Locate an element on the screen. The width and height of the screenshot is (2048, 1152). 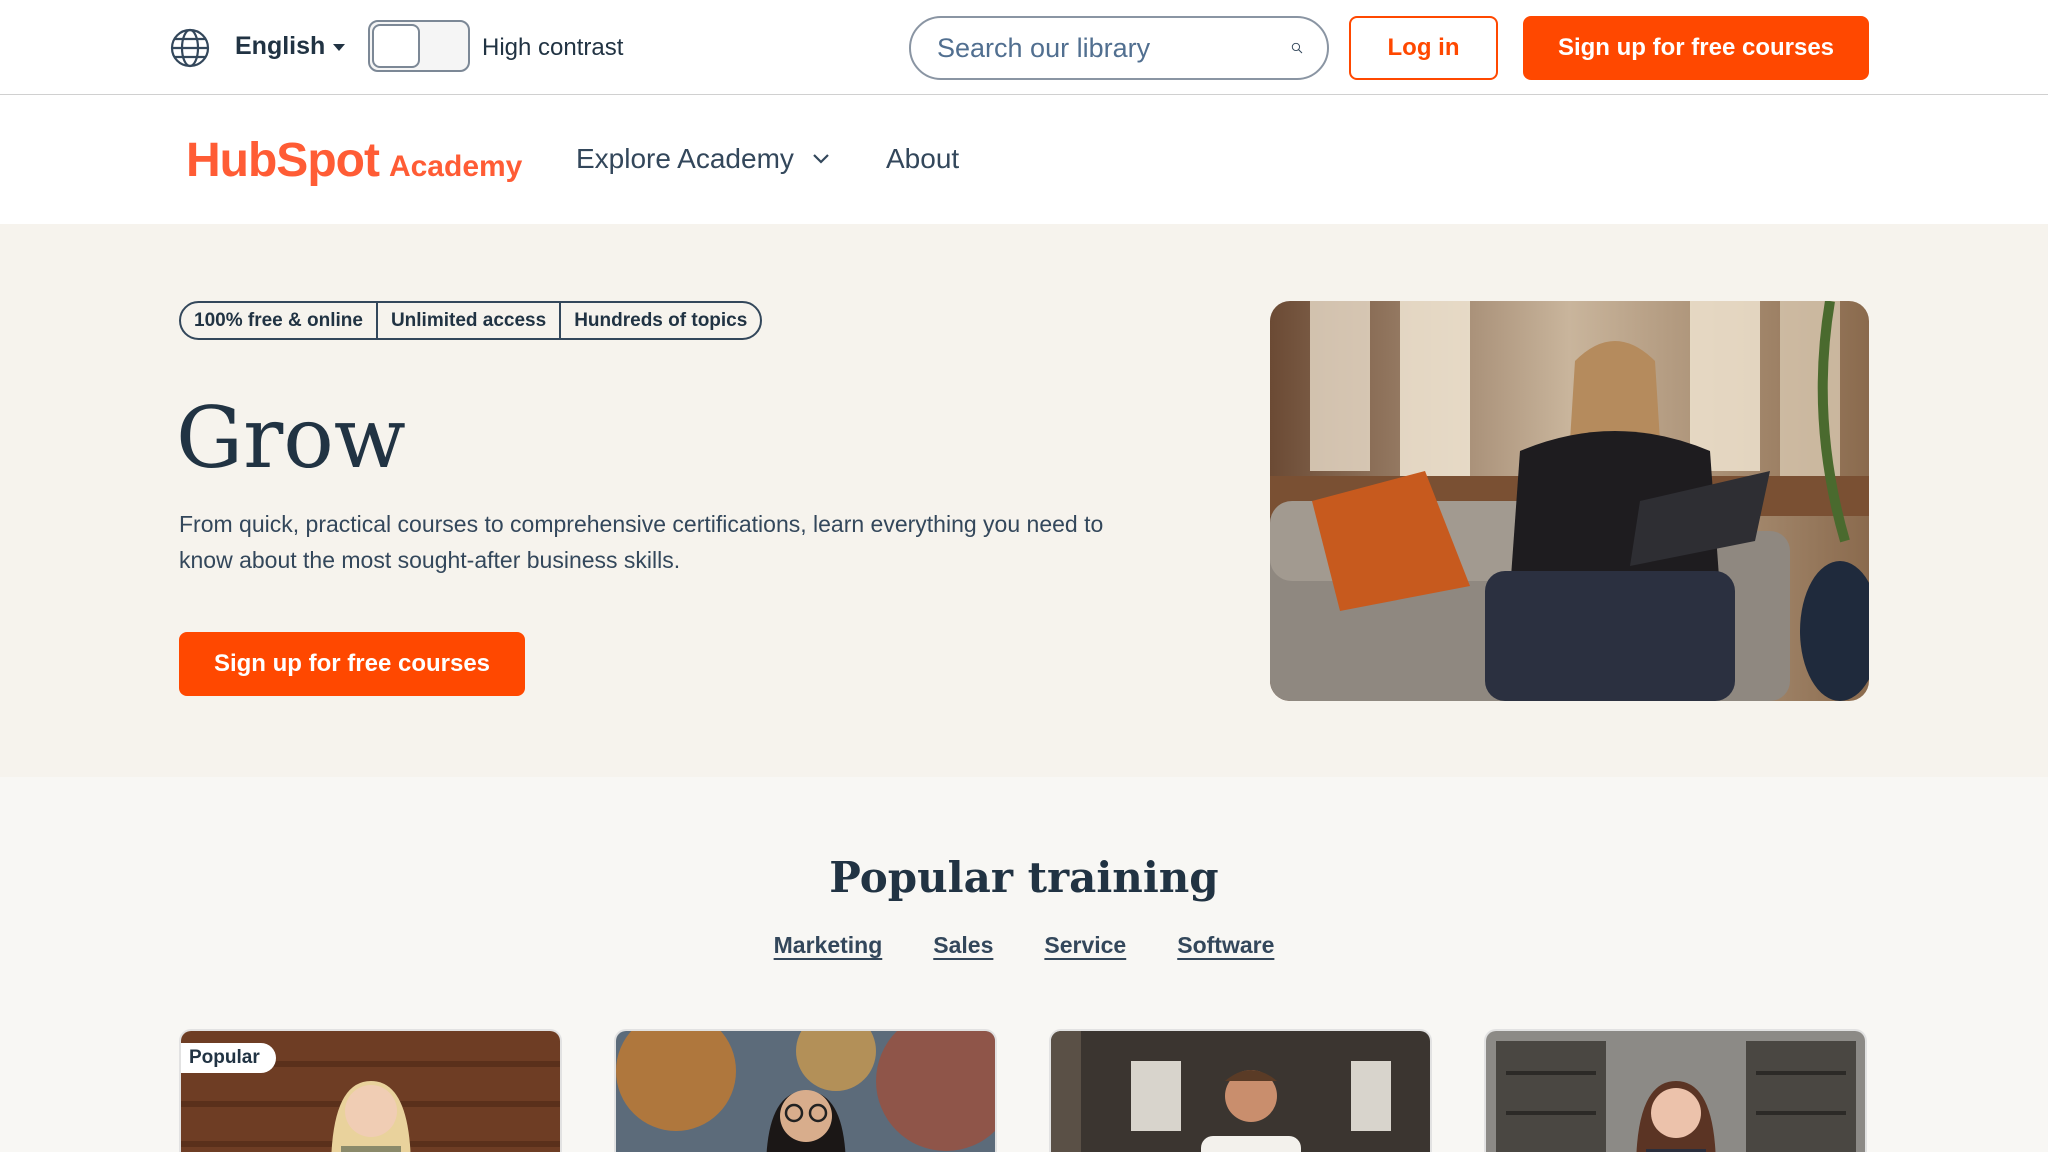
caret-down-icon is located at coordinates (339, 47).